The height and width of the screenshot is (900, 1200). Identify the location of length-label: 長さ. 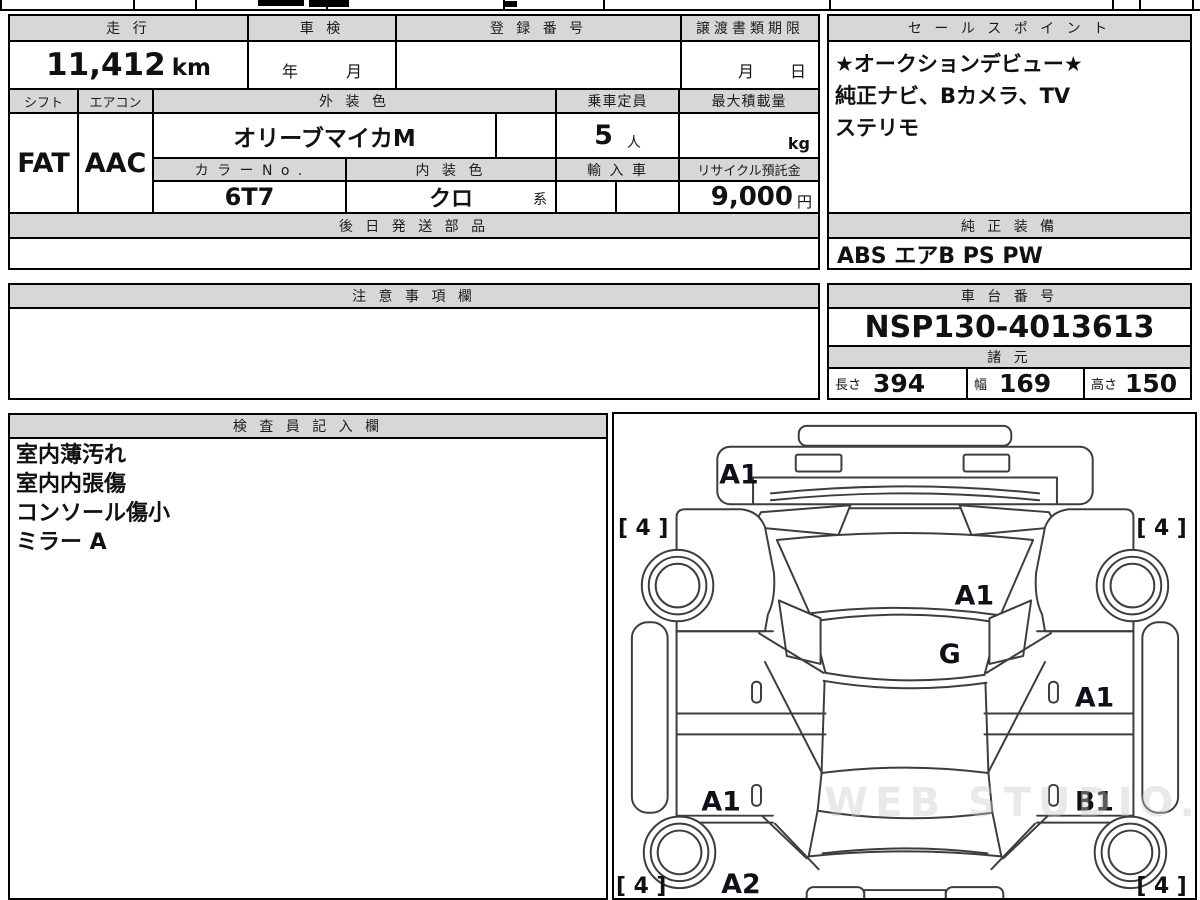
(848, 385).